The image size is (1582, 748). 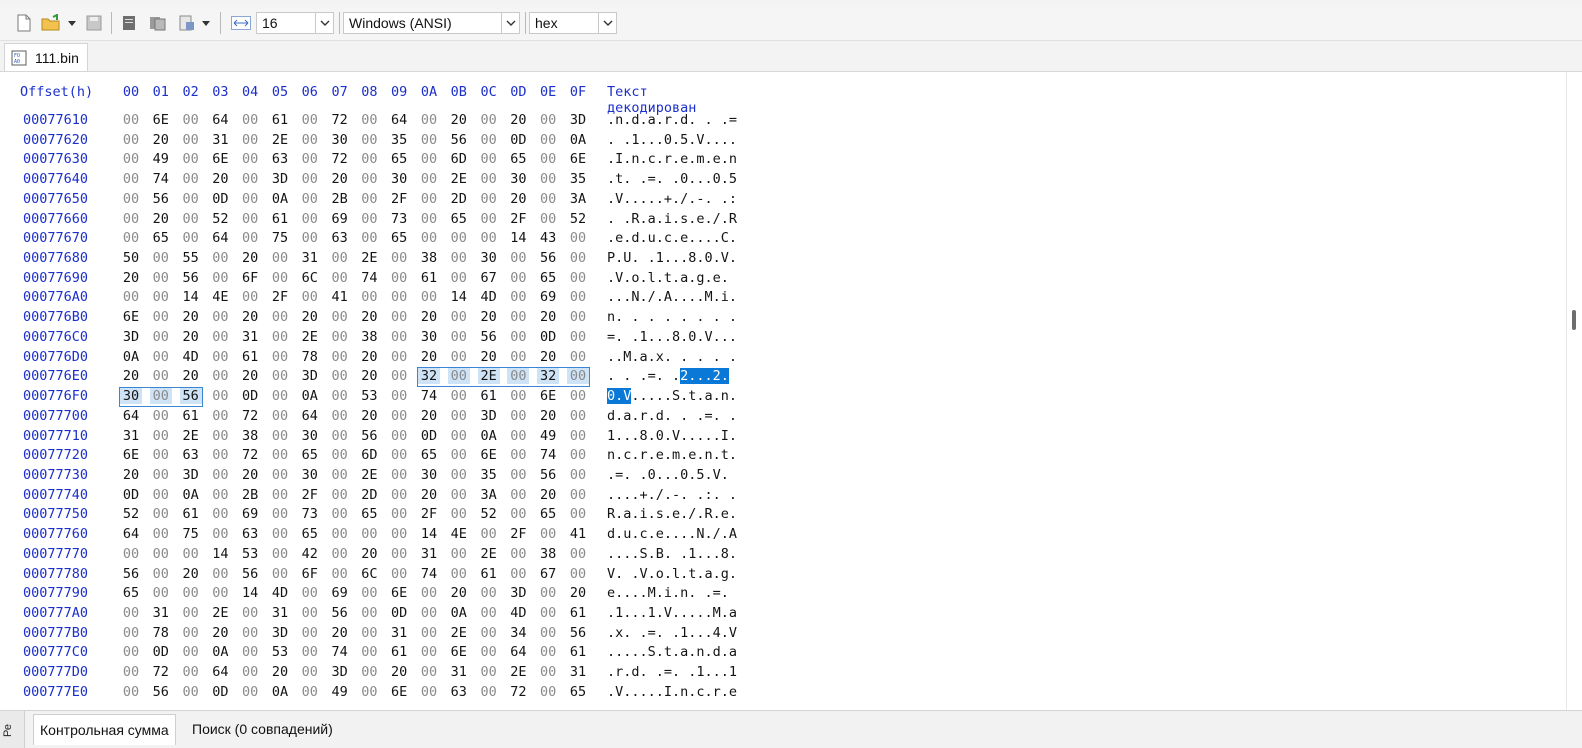 What do you see at coordinates (340, 692) in the screenshot?
I see `hex-byte: 49` at bounding box center [340, 692].